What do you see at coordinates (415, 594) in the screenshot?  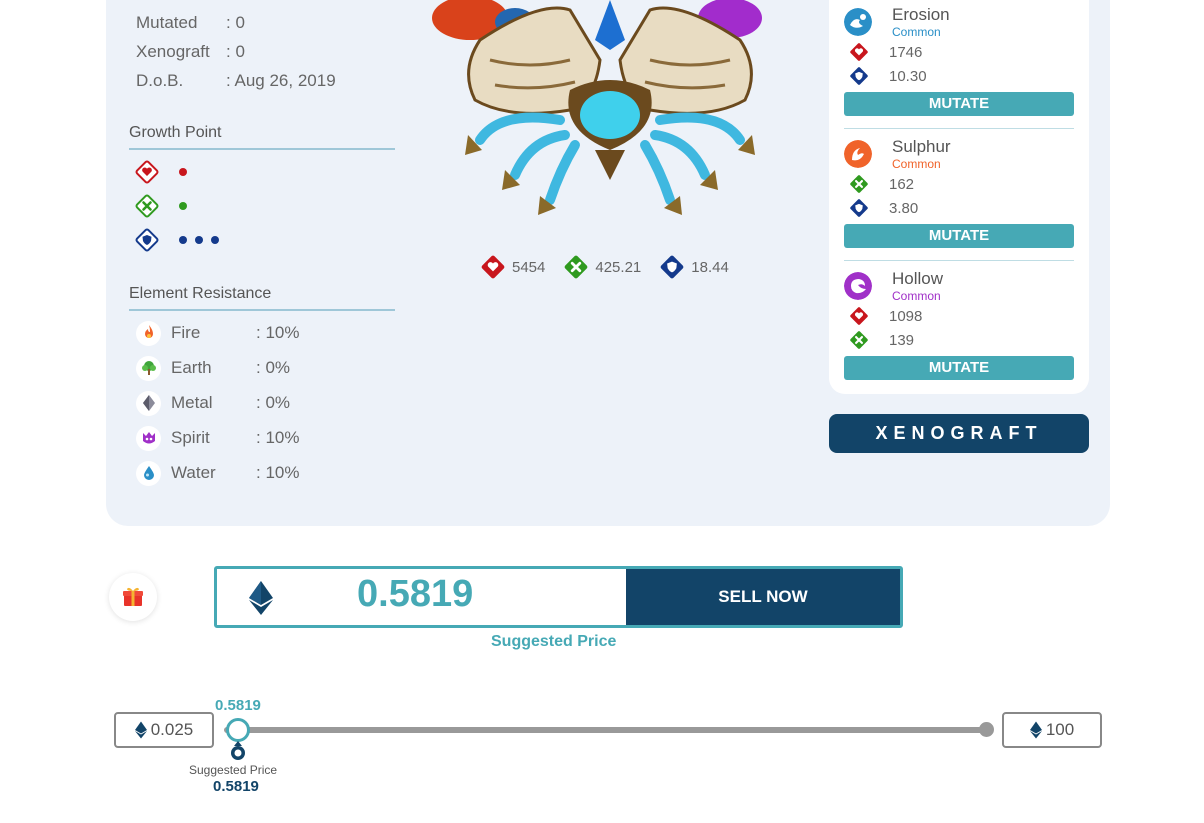 I see `price-value: 0.5819` at bounding box center [415, 594].